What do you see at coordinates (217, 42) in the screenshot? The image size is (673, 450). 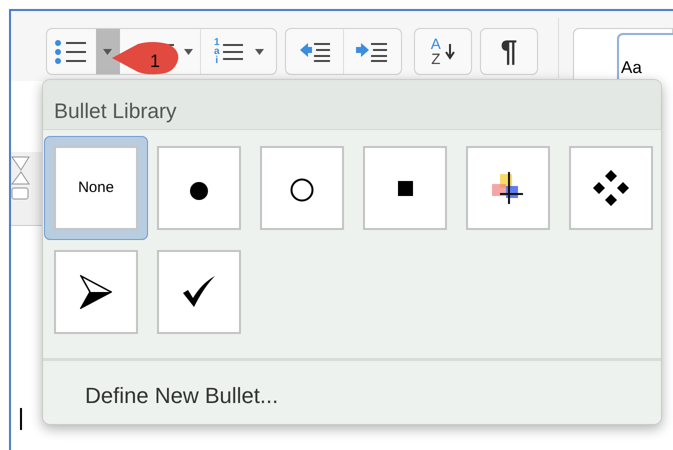 I see `level-label: 1` at bounding box center [217, 42].